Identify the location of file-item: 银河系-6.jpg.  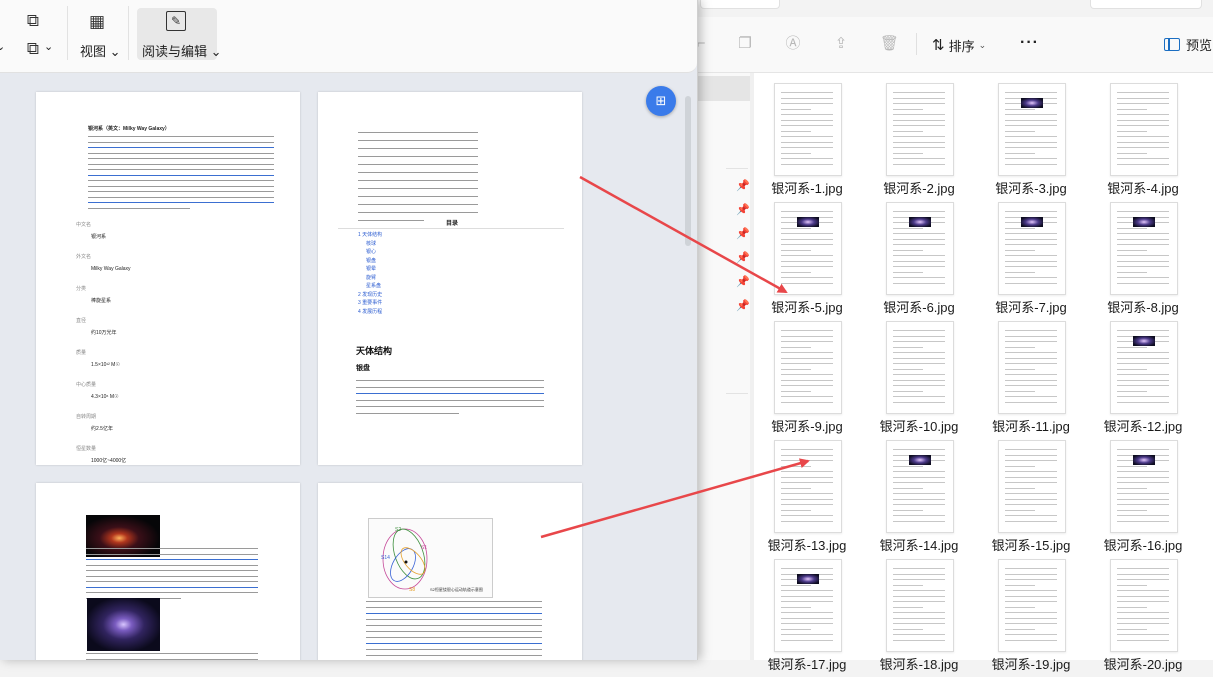
(919, 261).